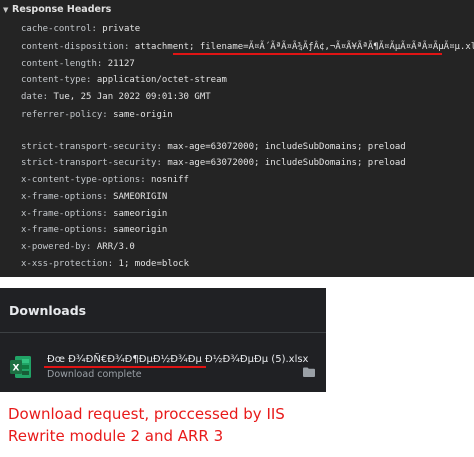  I want to click on header-name: content-disposition:, so click(75, 47).